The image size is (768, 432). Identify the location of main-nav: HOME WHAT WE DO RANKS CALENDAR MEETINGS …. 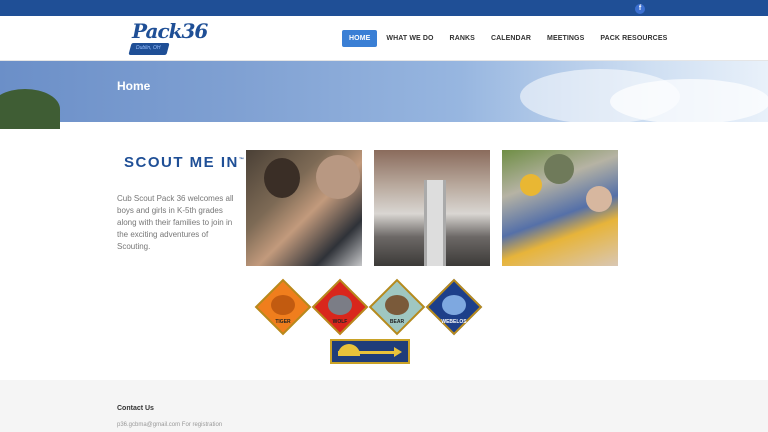
(509, 38).